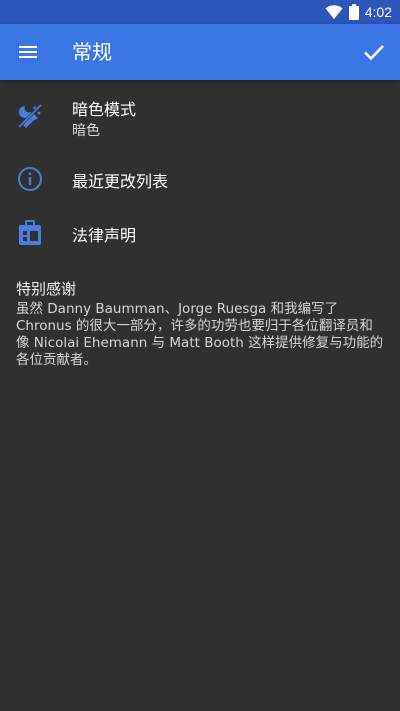 The image size is (400, 711). I want to click on info-icon, so click(30, 179).